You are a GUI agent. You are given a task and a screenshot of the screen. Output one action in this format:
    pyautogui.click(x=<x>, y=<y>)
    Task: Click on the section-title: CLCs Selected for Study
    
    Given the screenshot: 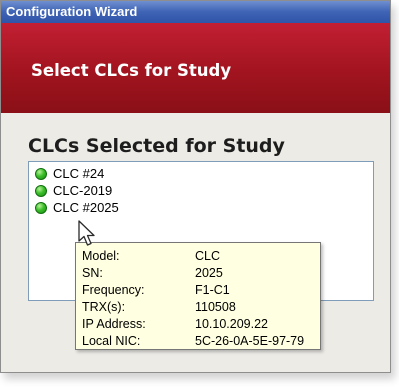 What is the action you would take?
    pyautogui.click(x=156, y=146)
    